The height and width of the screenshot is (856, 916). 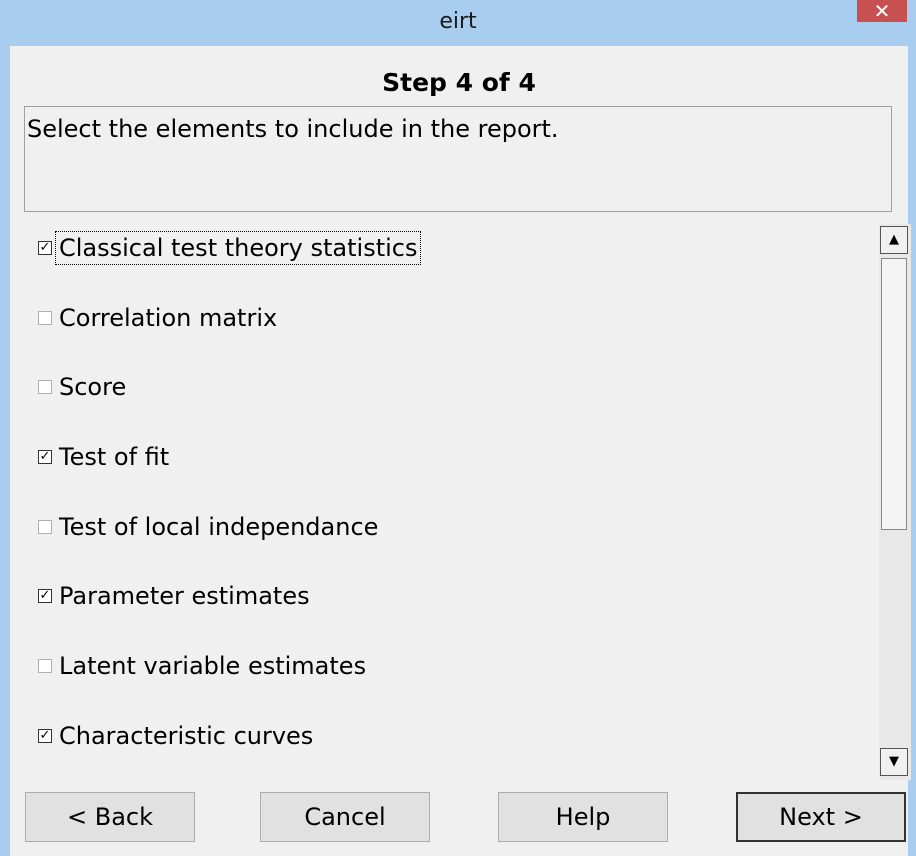 I want to click on option-label: Test of fit, so click(x=114, y=457).